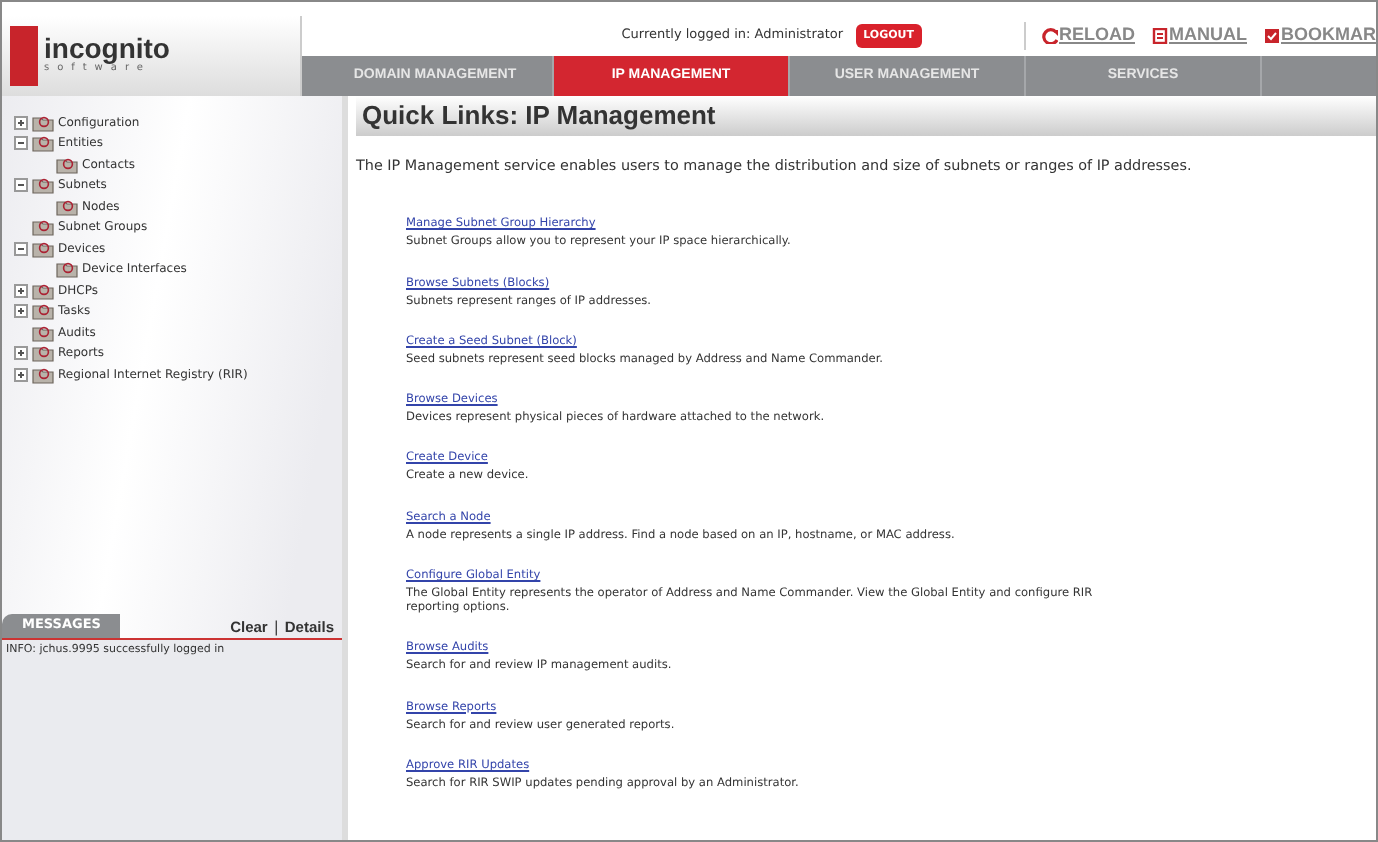 This screenshot has width=1378, height=842. What do you see at coordinates (1049, 36) in the screenshot?
I see `reload-icon` at bounding box center [1049, 36].